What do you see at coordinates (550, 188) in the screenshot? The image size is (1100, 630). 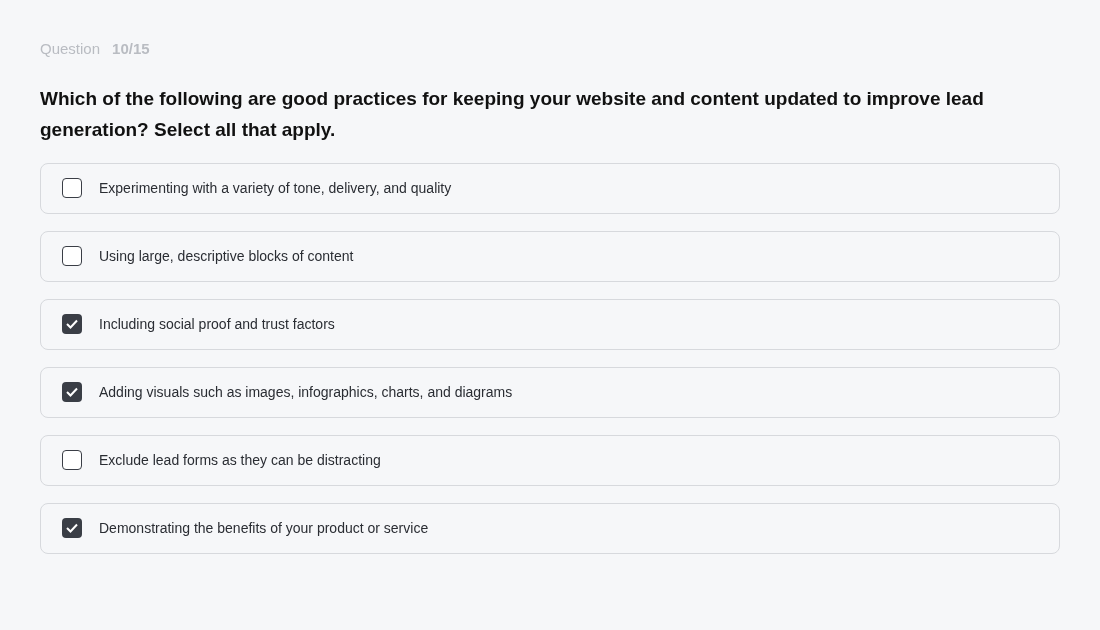 I see `answer-option: Experimenting with a variety of tone, delivery, and quality` at bounding box center [550, 188].